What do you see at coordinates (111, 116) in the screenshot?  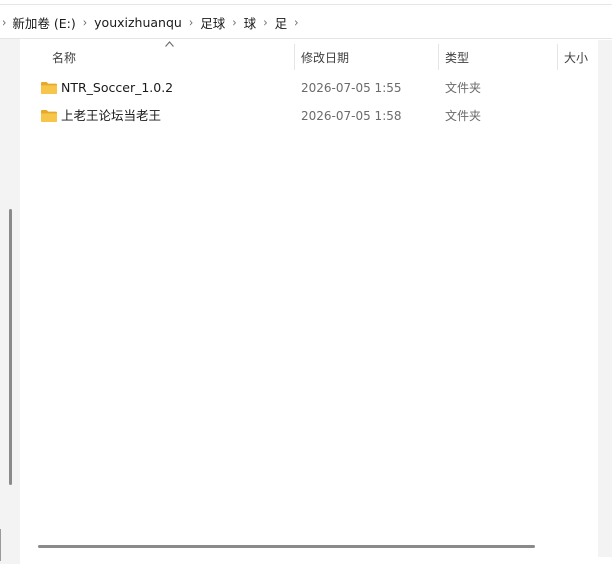 I see `file-name: 上老王论坛当老王` at bounding box center [111, 116].